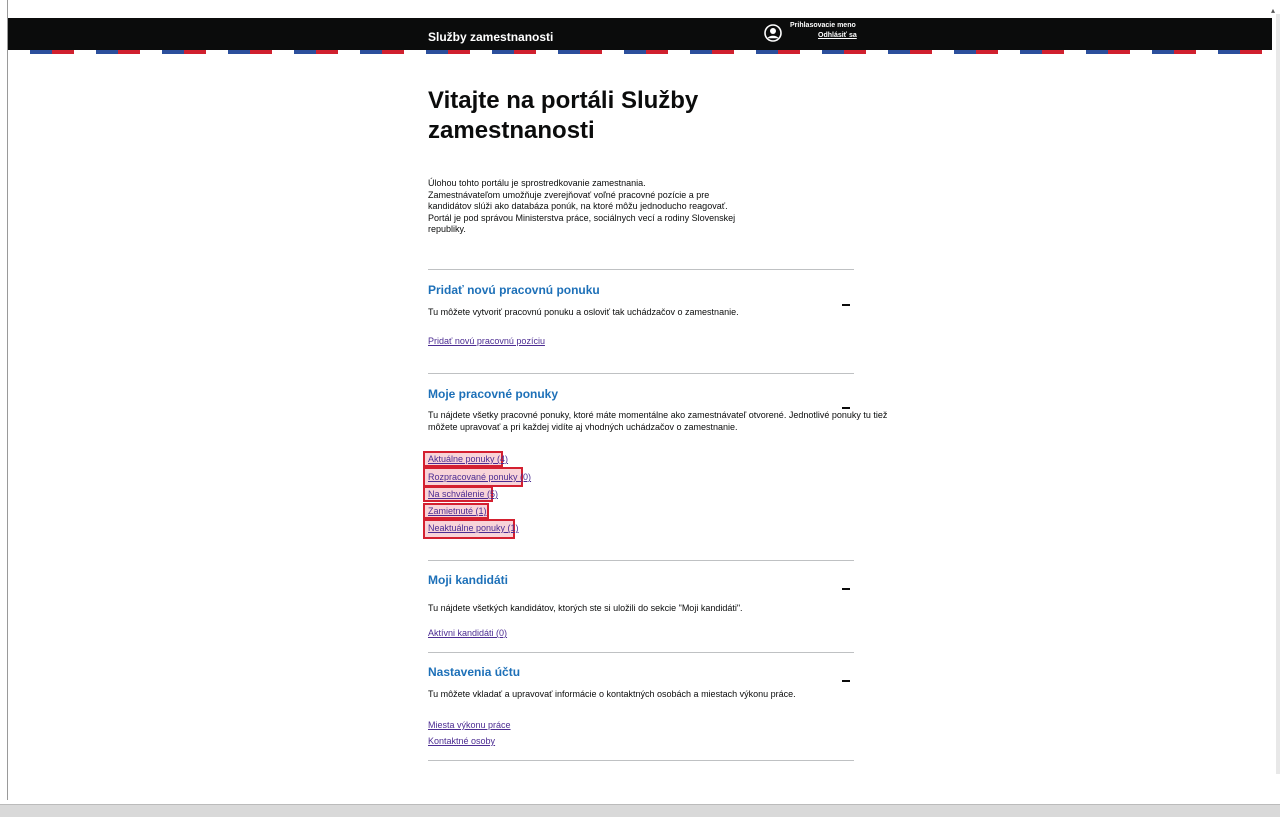 This screenshot has height=817, width=1280. What do you see at coordinates (608, 116) in the screenshot?
I see `page-title: Vitajte na portáli Služby zamestnanosti` at bounding box center [608, 116].